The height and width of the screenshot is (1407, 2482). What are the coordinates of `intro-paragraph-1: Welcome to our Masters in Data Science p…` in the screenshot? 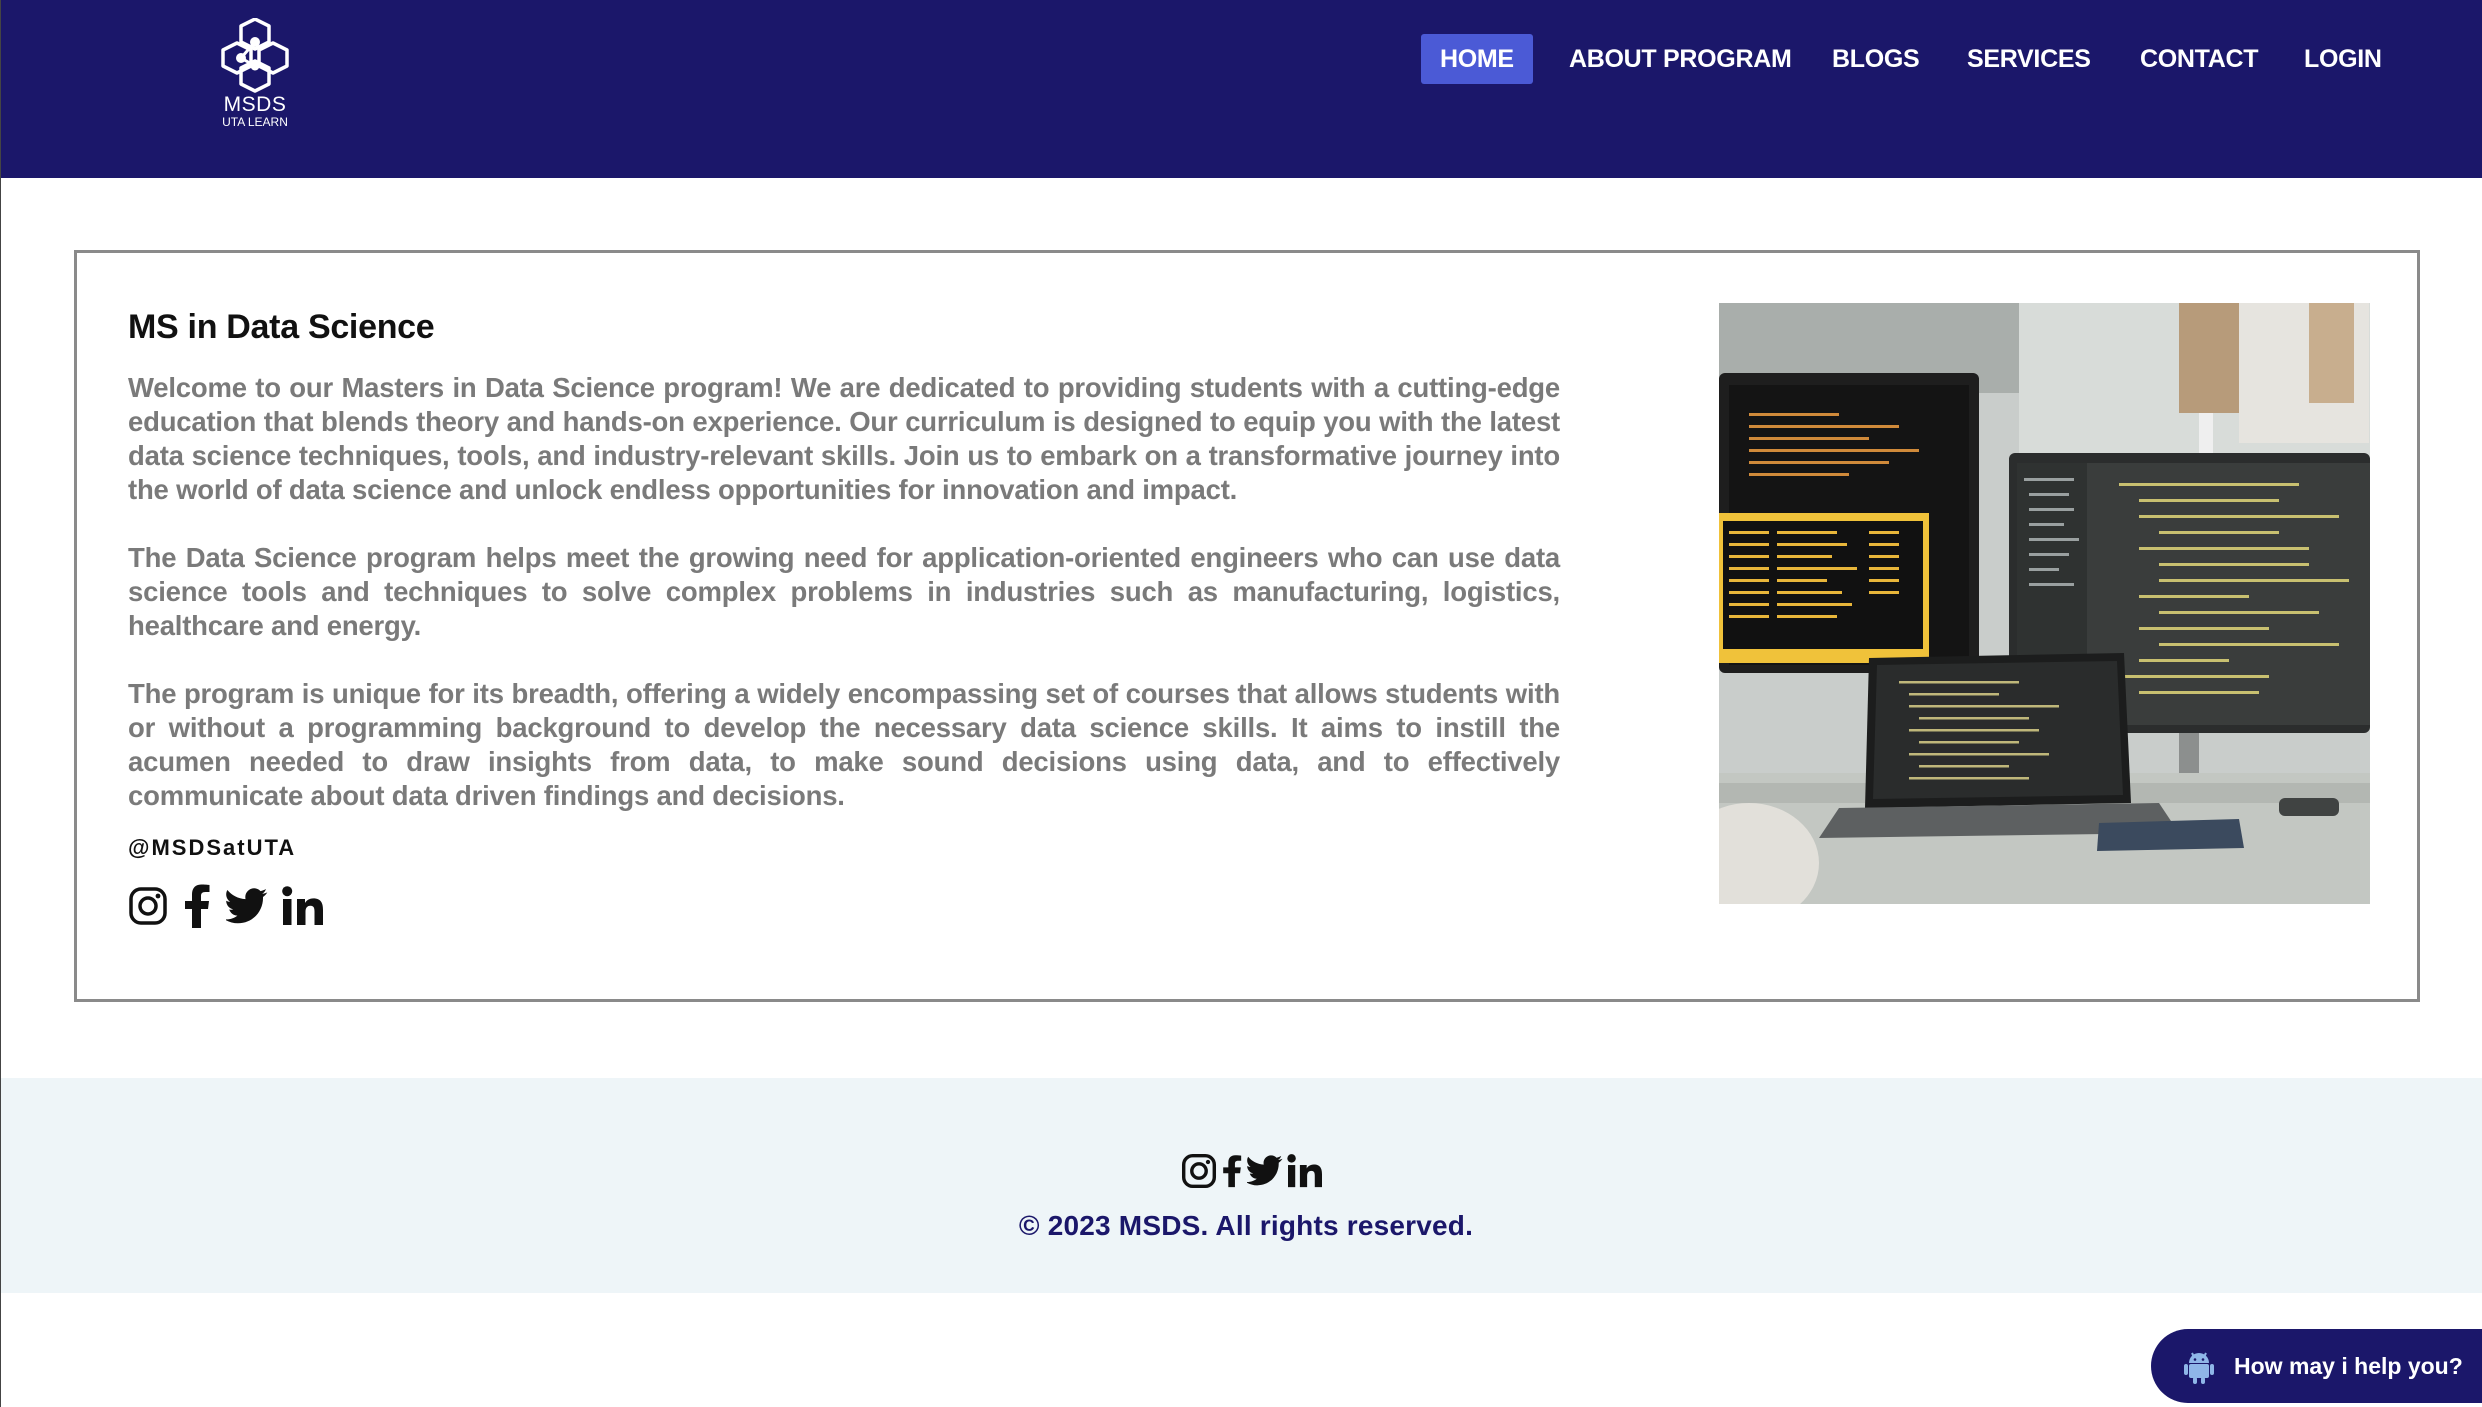 It's located at (844, 438).